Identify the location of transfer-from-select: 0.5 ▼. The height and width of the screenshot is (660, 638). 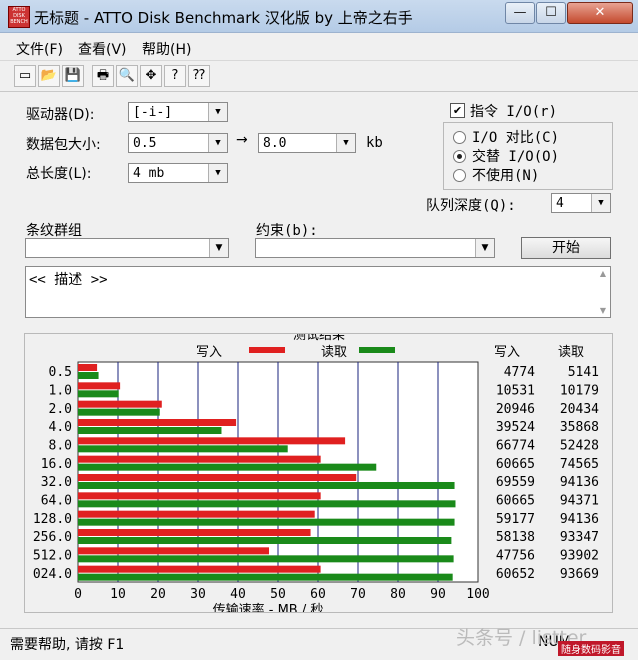
(178, 143).